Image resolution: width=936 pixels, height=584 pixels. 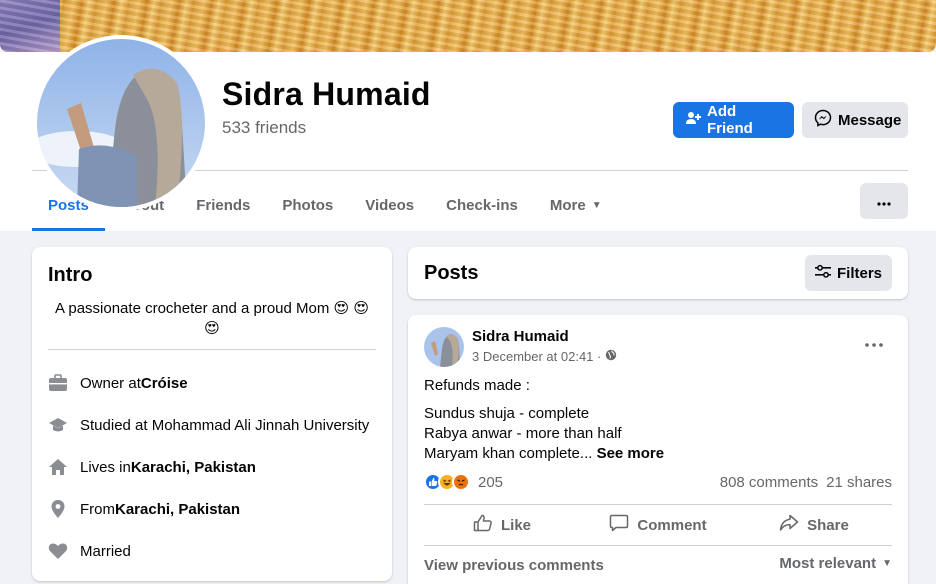 I want to click on heart-icon, so click(x=58, y=551).